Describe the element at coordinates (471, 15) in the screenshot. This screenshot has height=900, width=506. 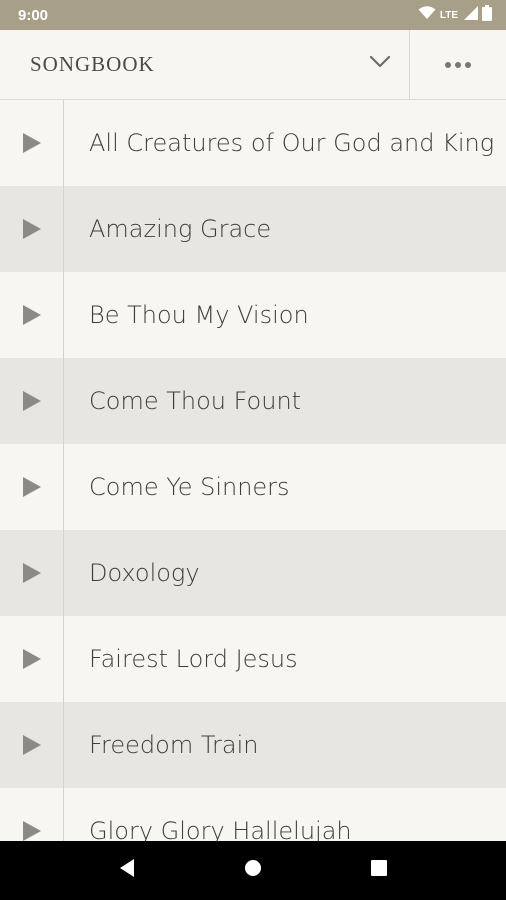
I see `signal-icon` at that location.